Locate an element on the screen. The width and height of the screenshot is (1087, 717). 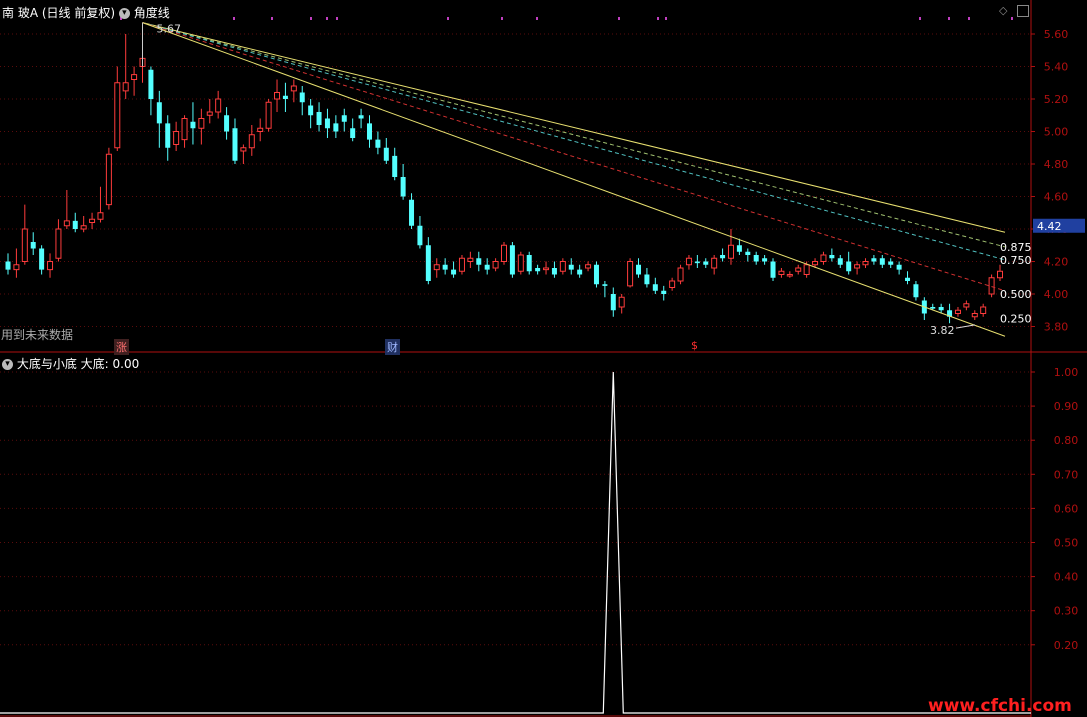
y-tick-label: 4.00 is located at coordinates (1056, 294).